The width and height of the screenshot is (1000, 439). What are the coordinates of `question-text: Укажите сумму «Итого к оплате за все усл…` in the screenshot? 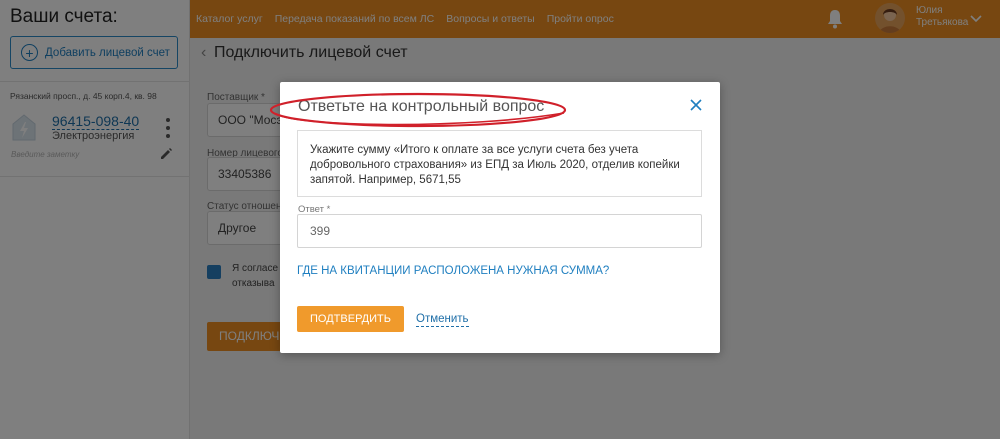 It's located at (499, 163).